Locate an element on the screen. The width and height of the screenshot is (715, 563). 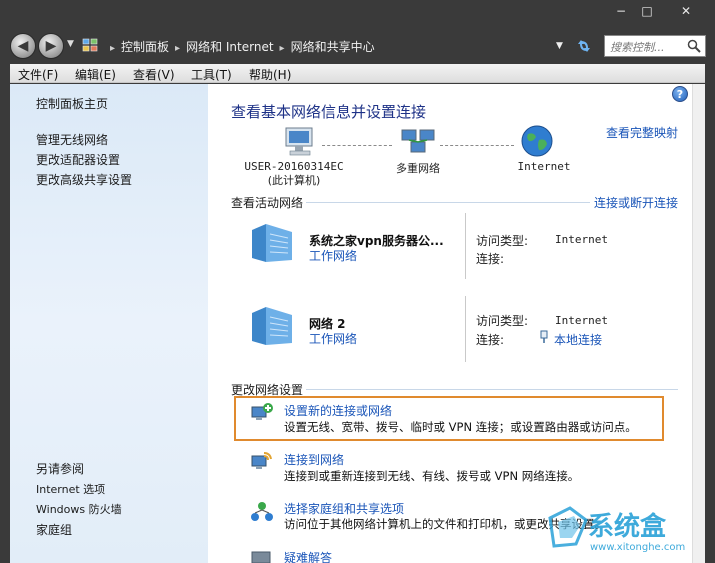
menu-help: 帮助(H) is located at coordinates (270, 74).